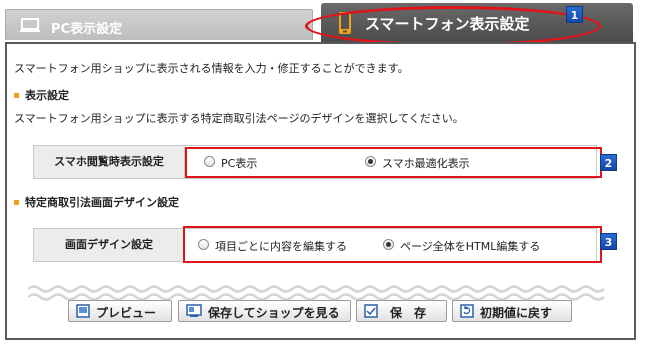  What do you see at coordinates (408, 313) in the screenshot?
I see `save-button-label: 保 存` at bounding box center [408, 313].